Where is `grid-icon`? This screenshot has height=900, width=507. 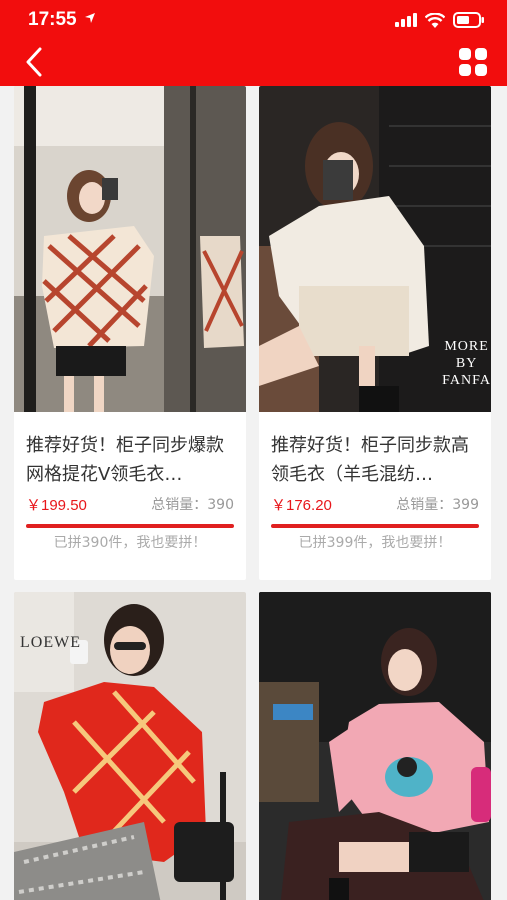 grid-icon is located at coordinates (473, 62).